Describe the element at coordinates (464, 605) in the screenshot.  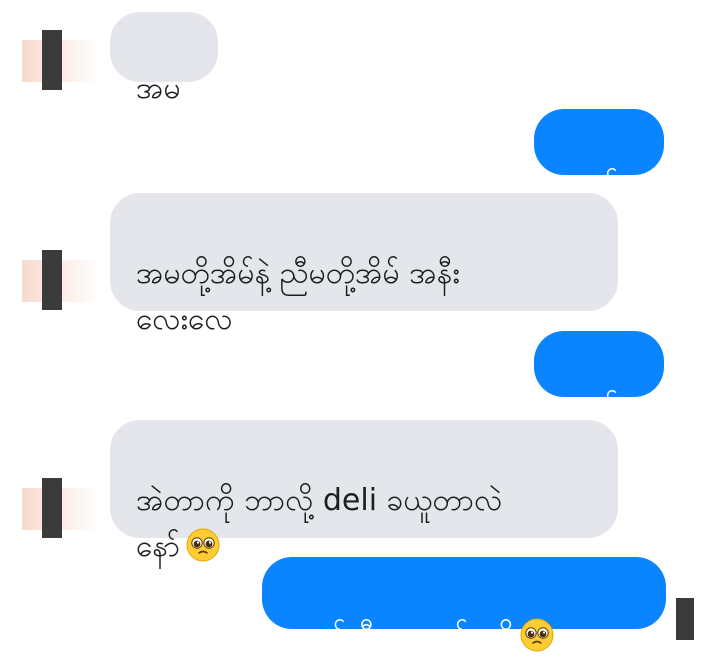
I see `message-bubble-sent: ဘော်လီ ထ ဝတ်ရလို့` at that location.